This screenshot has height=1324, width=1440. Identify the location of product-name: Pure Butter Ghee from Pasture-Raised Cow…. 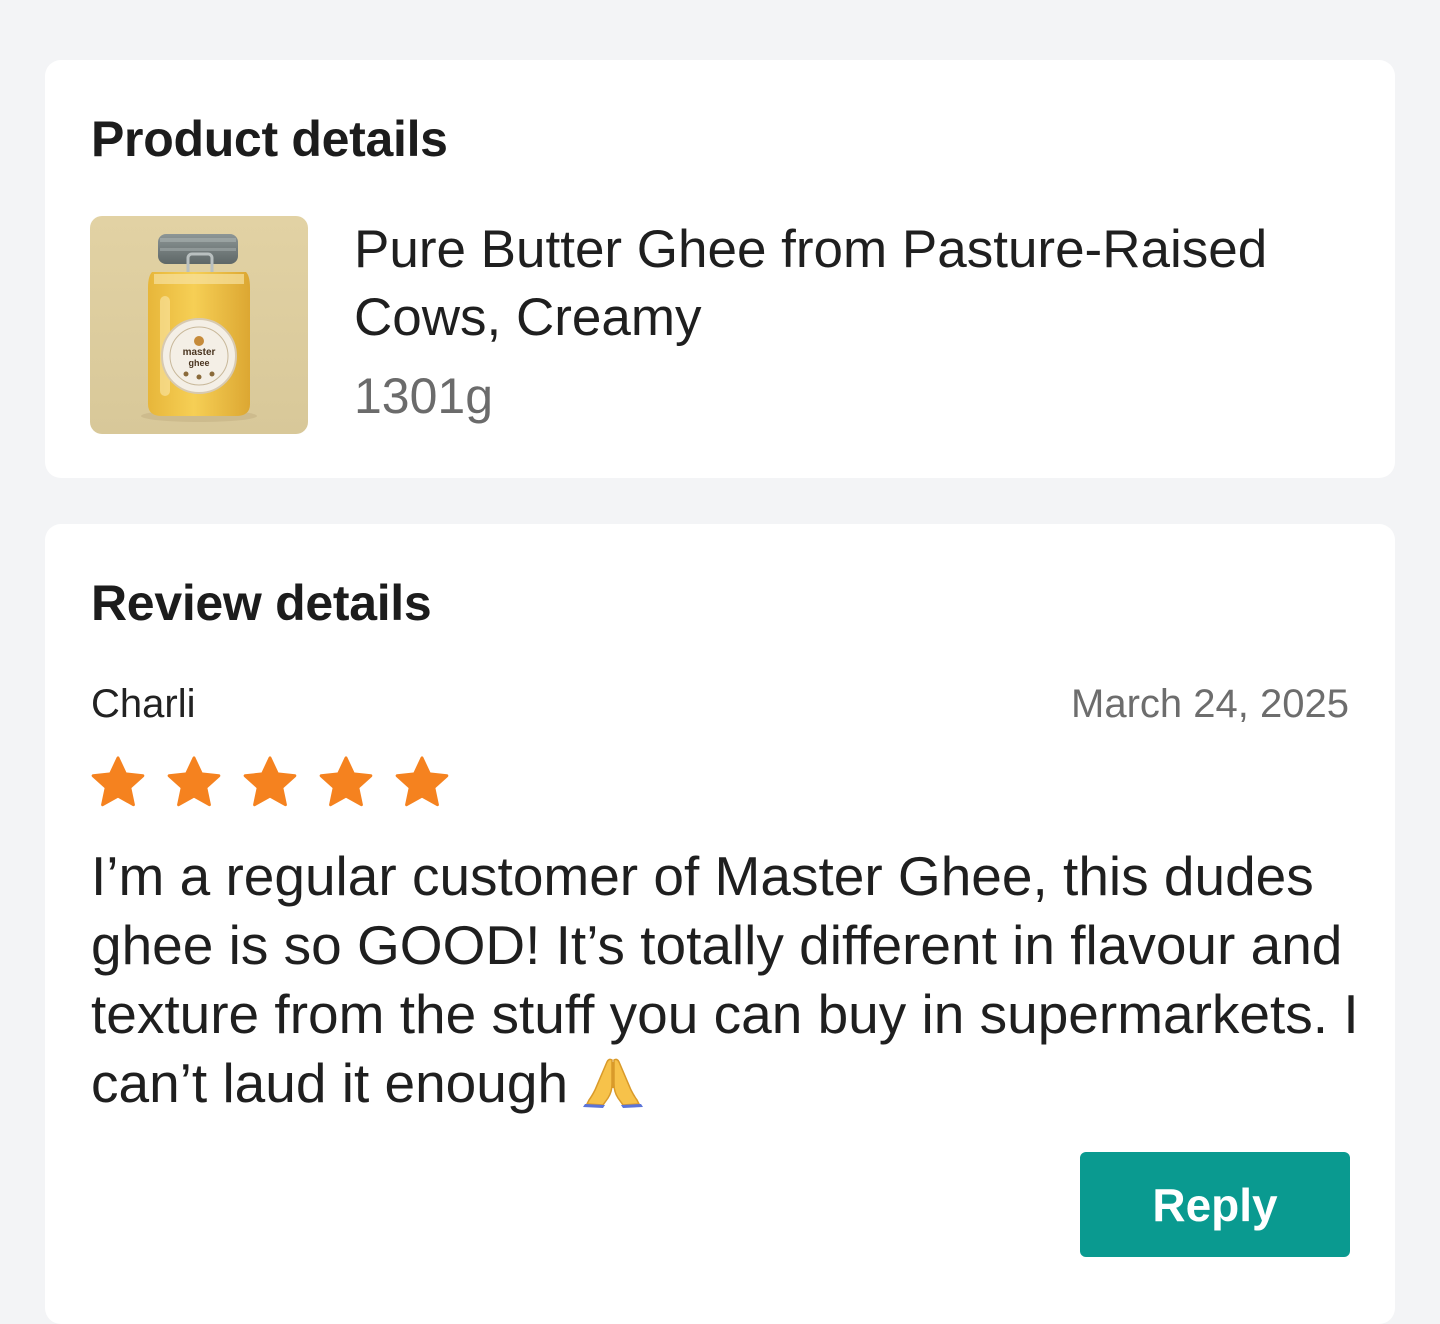
(859, 284).